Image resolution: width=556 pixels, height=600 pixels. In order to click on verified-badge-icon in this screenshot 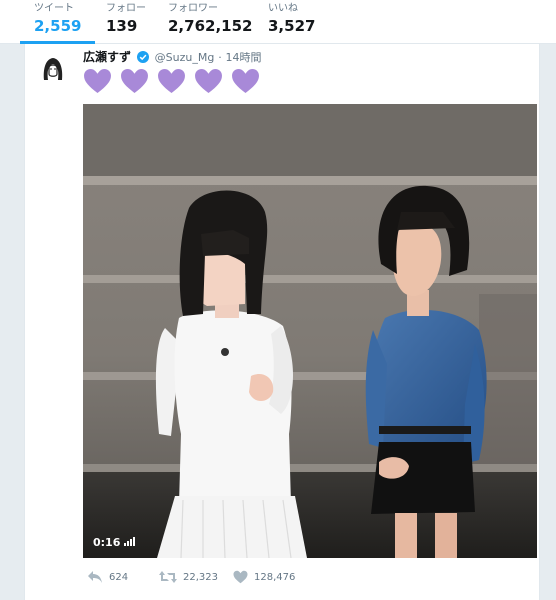, I will do `click(142, 59)`.